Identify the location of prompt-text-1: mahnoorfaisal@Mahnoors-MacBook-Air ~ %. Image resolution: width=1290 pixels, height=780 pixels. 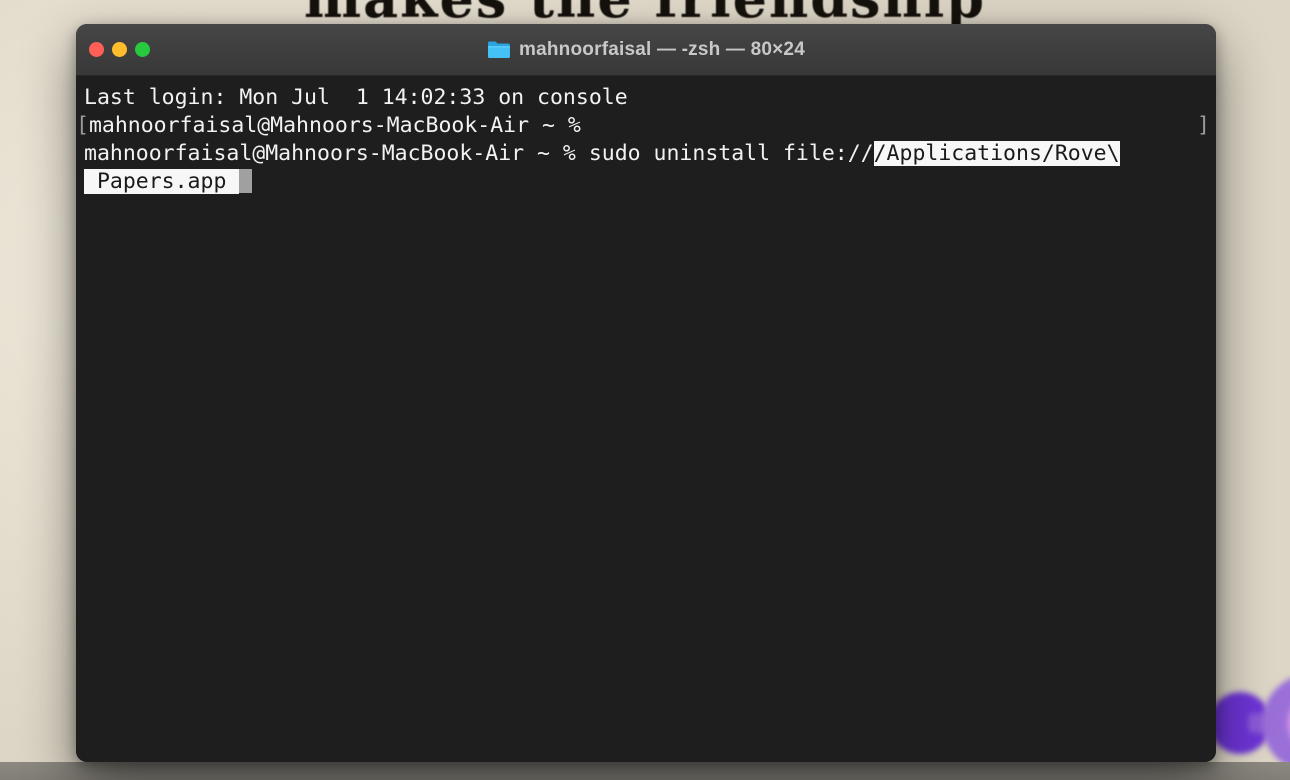
(334, 125).